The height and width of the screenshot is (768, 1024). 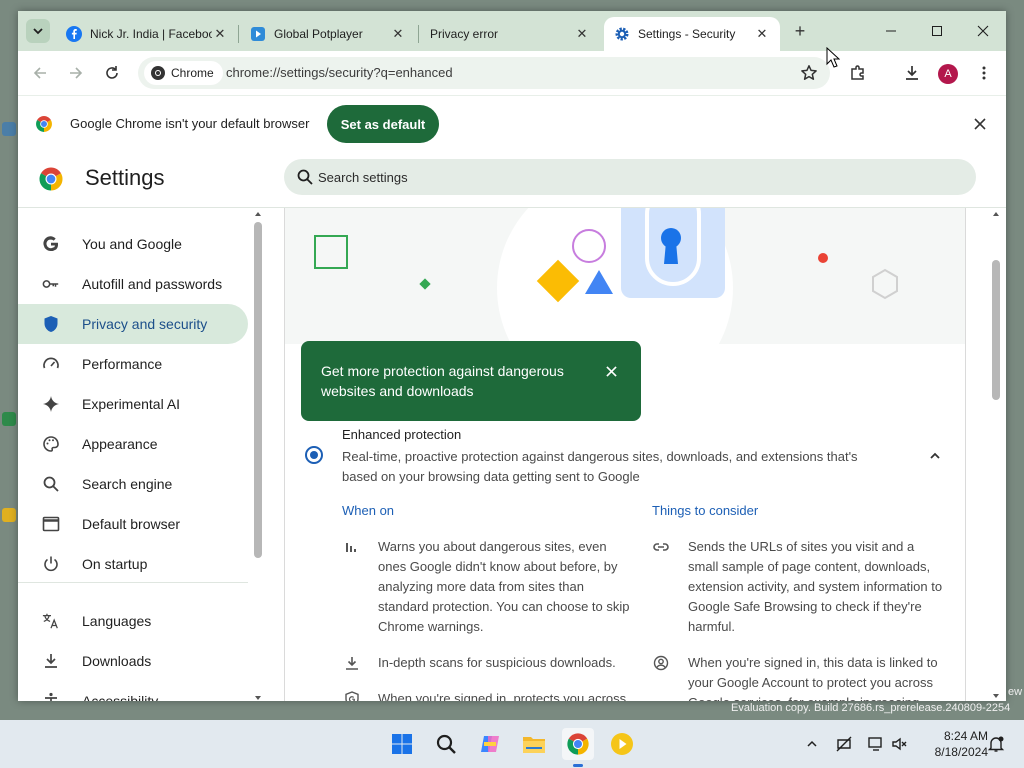 I want to click on sidebar-item-label: Search engine, so click(x=127, y=484).